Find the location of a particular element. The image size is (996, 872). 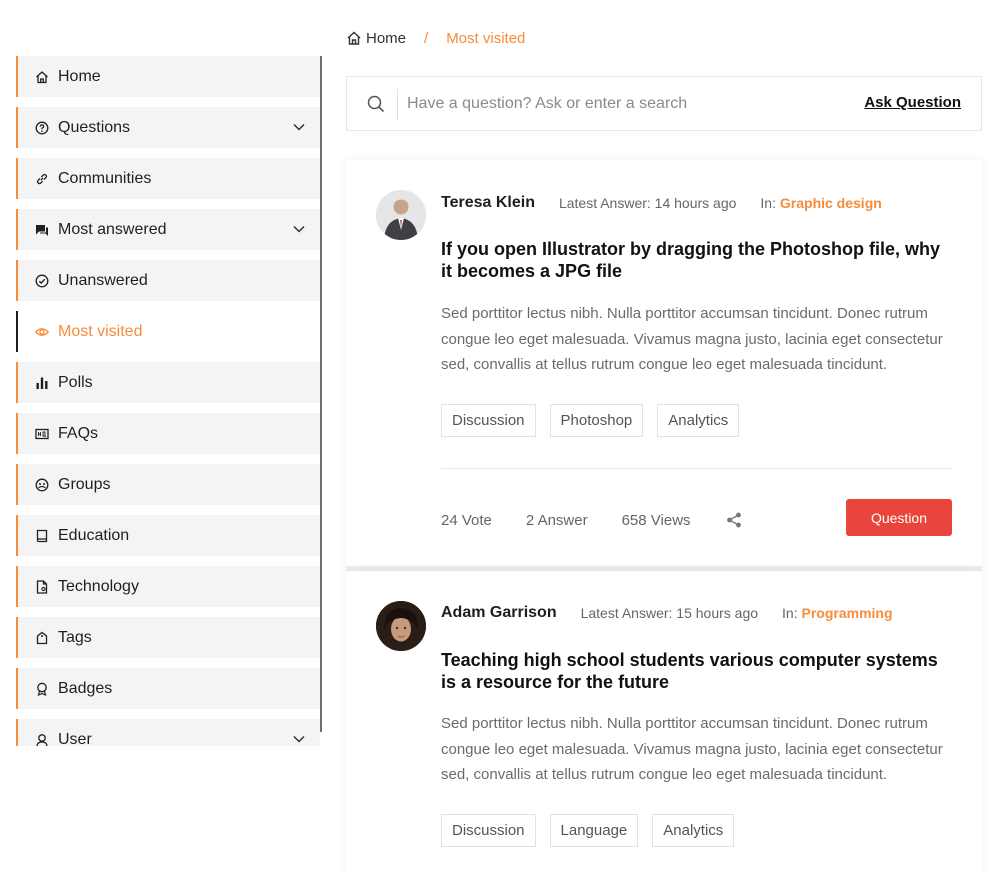

sidebar-item-label: FAQs is located at coordinates (78, 433).